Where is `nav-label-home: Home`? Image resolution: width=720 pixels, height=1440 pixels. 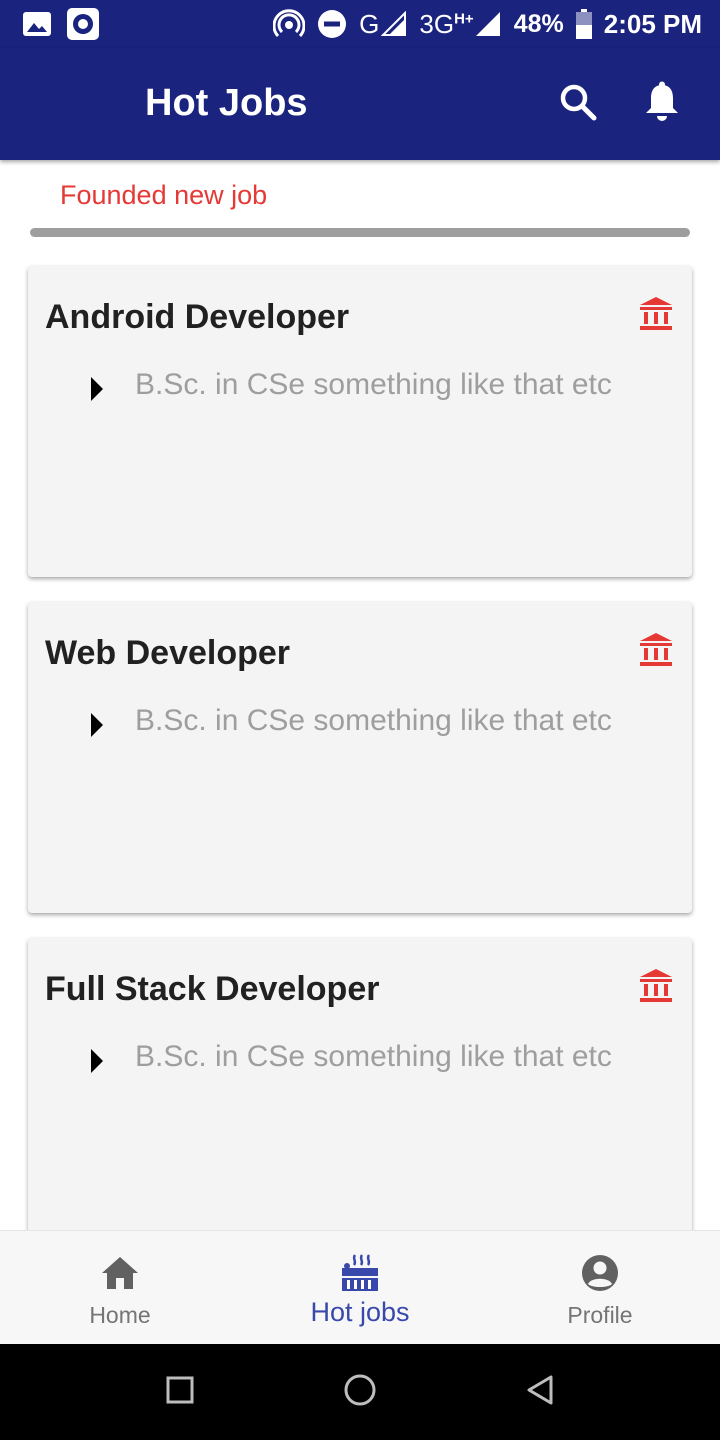 nav-label-home: Home is located at coordinates (120, 1315).